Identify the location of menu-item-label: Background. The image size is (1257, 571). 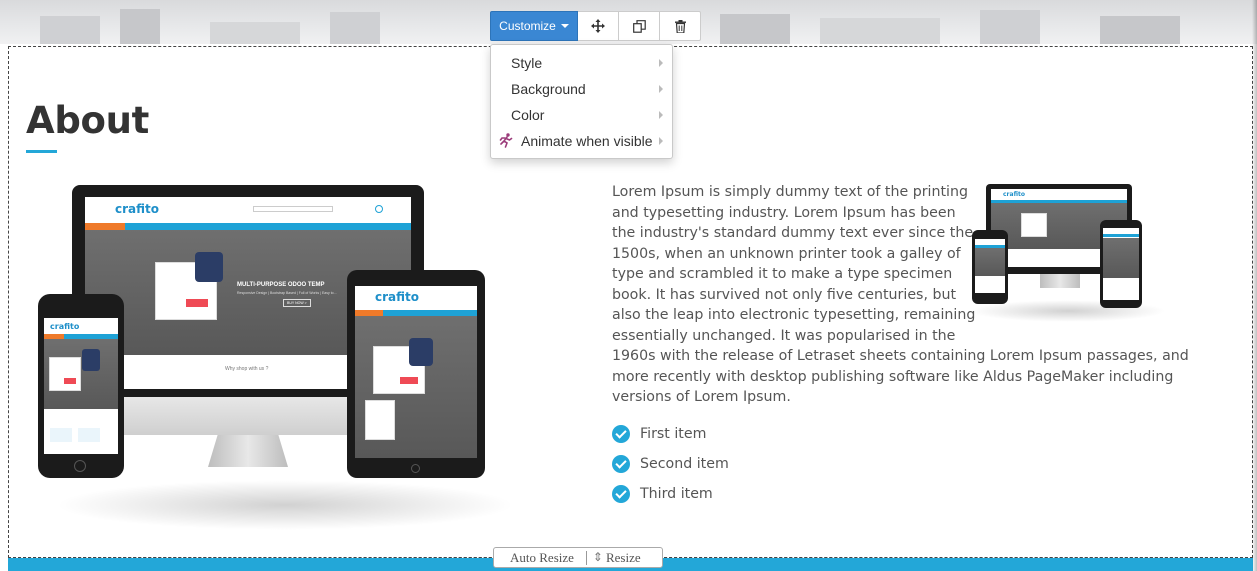
(548, 89).